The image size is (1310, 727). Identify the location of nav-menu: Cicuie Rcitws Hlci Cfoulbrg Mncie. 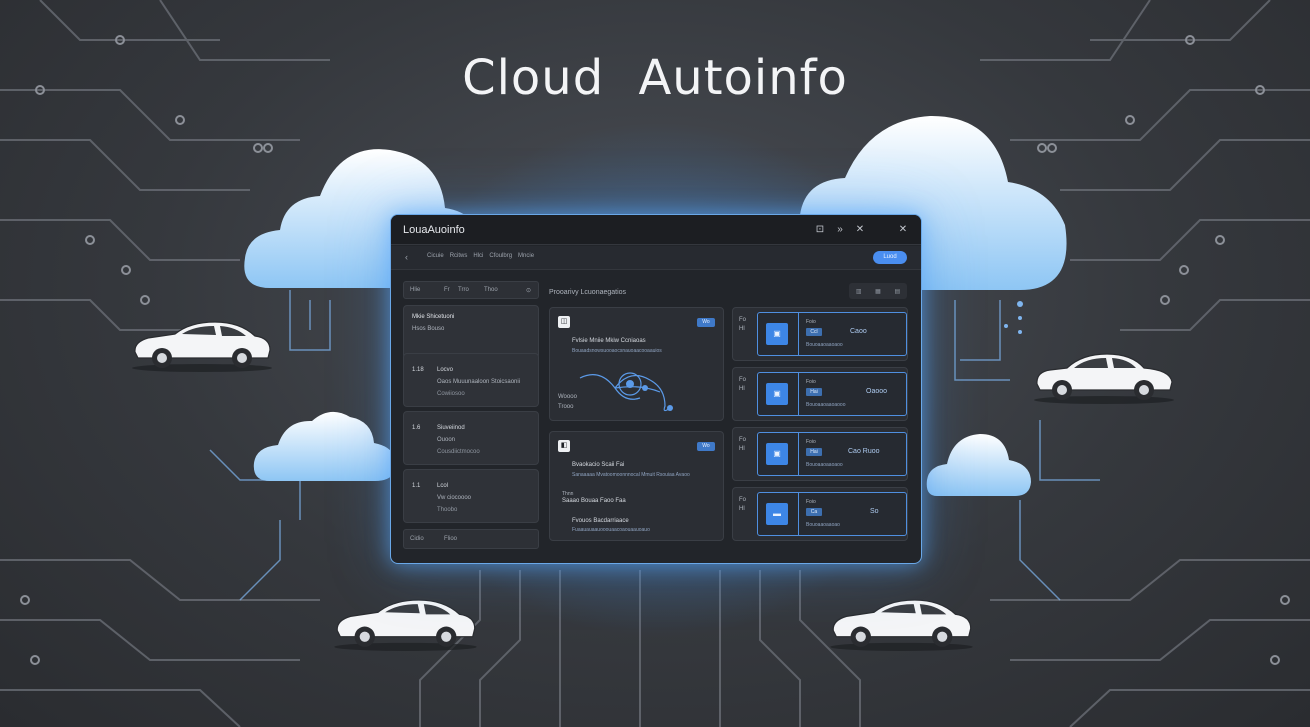
(480, 256).